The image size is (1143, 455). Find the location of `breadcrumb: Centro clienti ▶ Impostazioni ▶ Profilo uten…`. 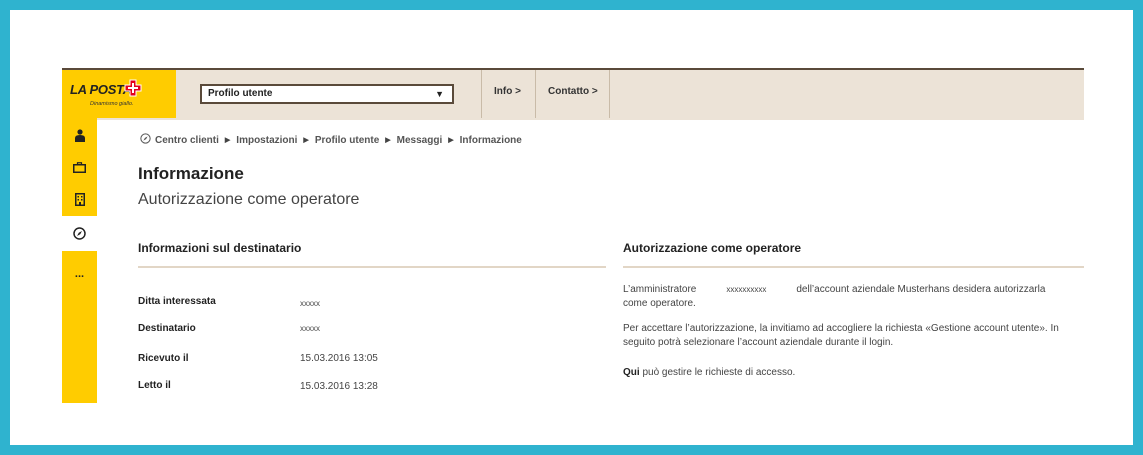

breadcrumb: Centro clienti ▶ Impostazioni ▶ Profilo uten… is located at coordinates (331, 139).